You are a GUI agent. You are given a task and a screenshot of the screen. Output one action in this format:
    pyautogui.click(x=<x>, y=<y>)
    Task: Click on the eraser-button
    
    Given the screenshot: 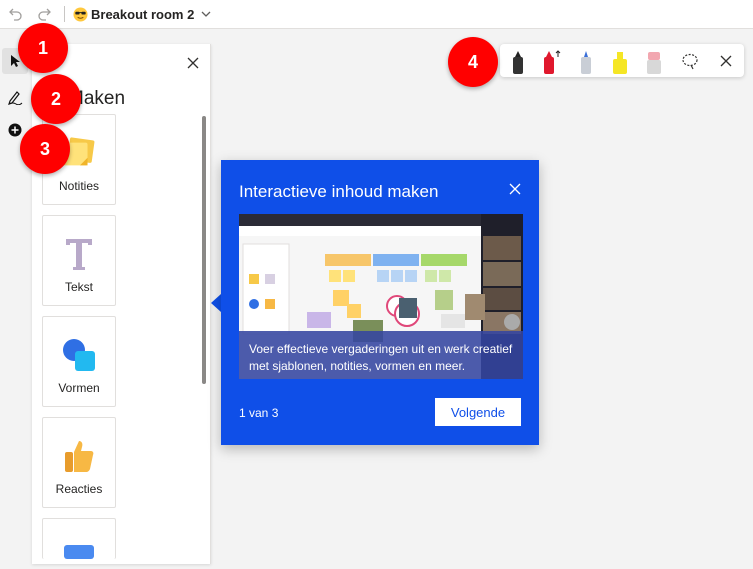 What is the action you would take?
    pyautogui.click(x=654, y=61)
    